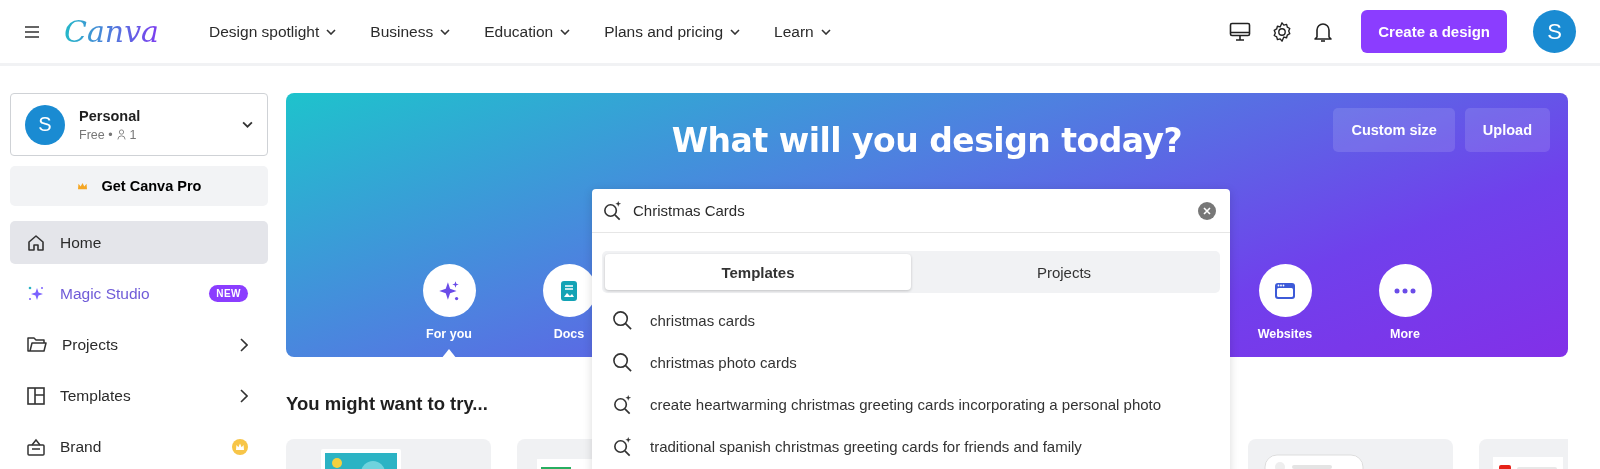 This screenshot has width=1600, height=469. I want to click on crown-icon, so click(82, 186).